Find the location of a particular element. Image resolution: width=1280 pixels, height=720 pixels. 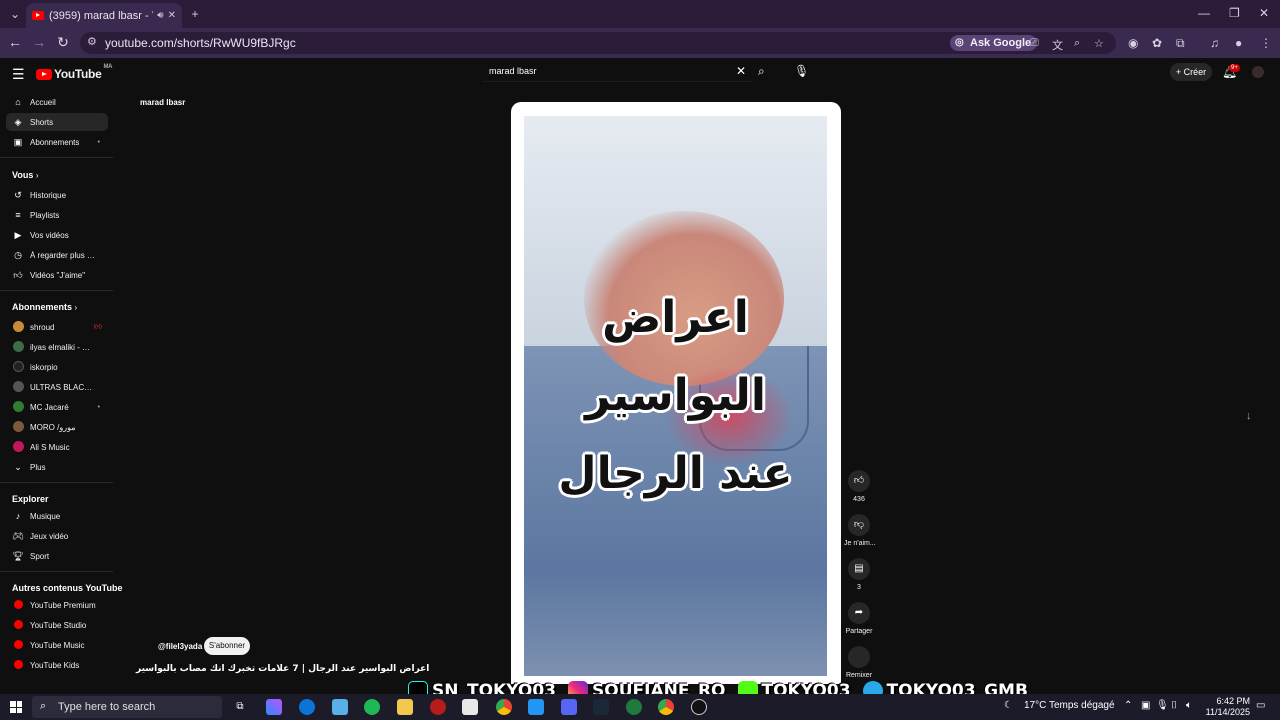

sidebar-item-music: ♪ Musique is located at coordinates (57, 516).